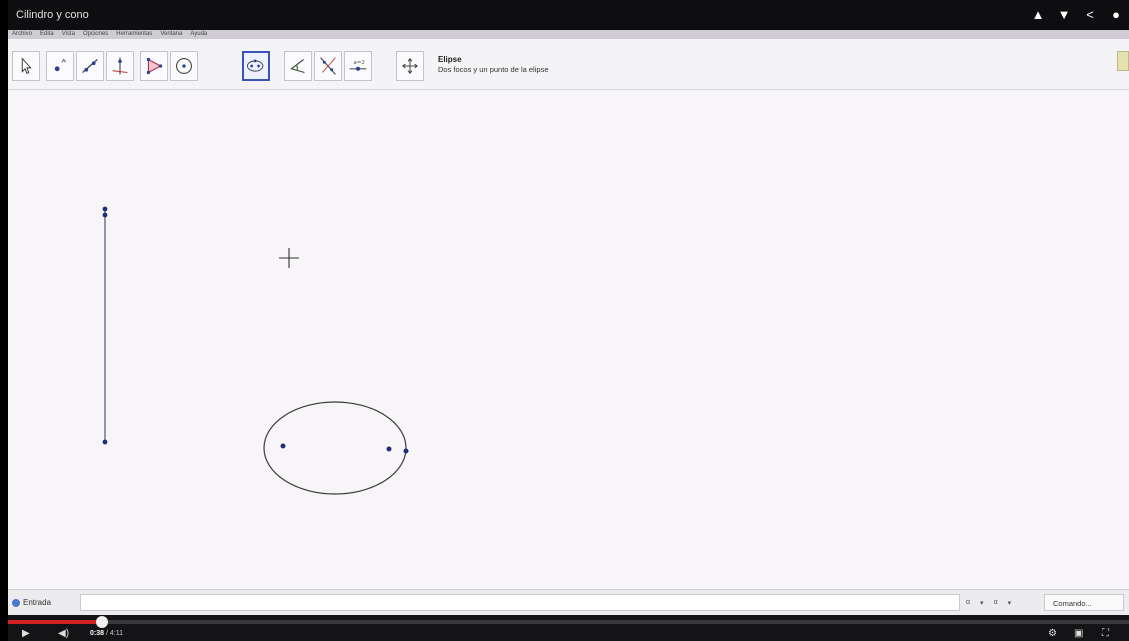 This screenshot has width=1129, height=641. What do you see at coordinates (154, 66) in the screenshot?
I see `polygon-tool-icon` at bounding box center [154, 66].